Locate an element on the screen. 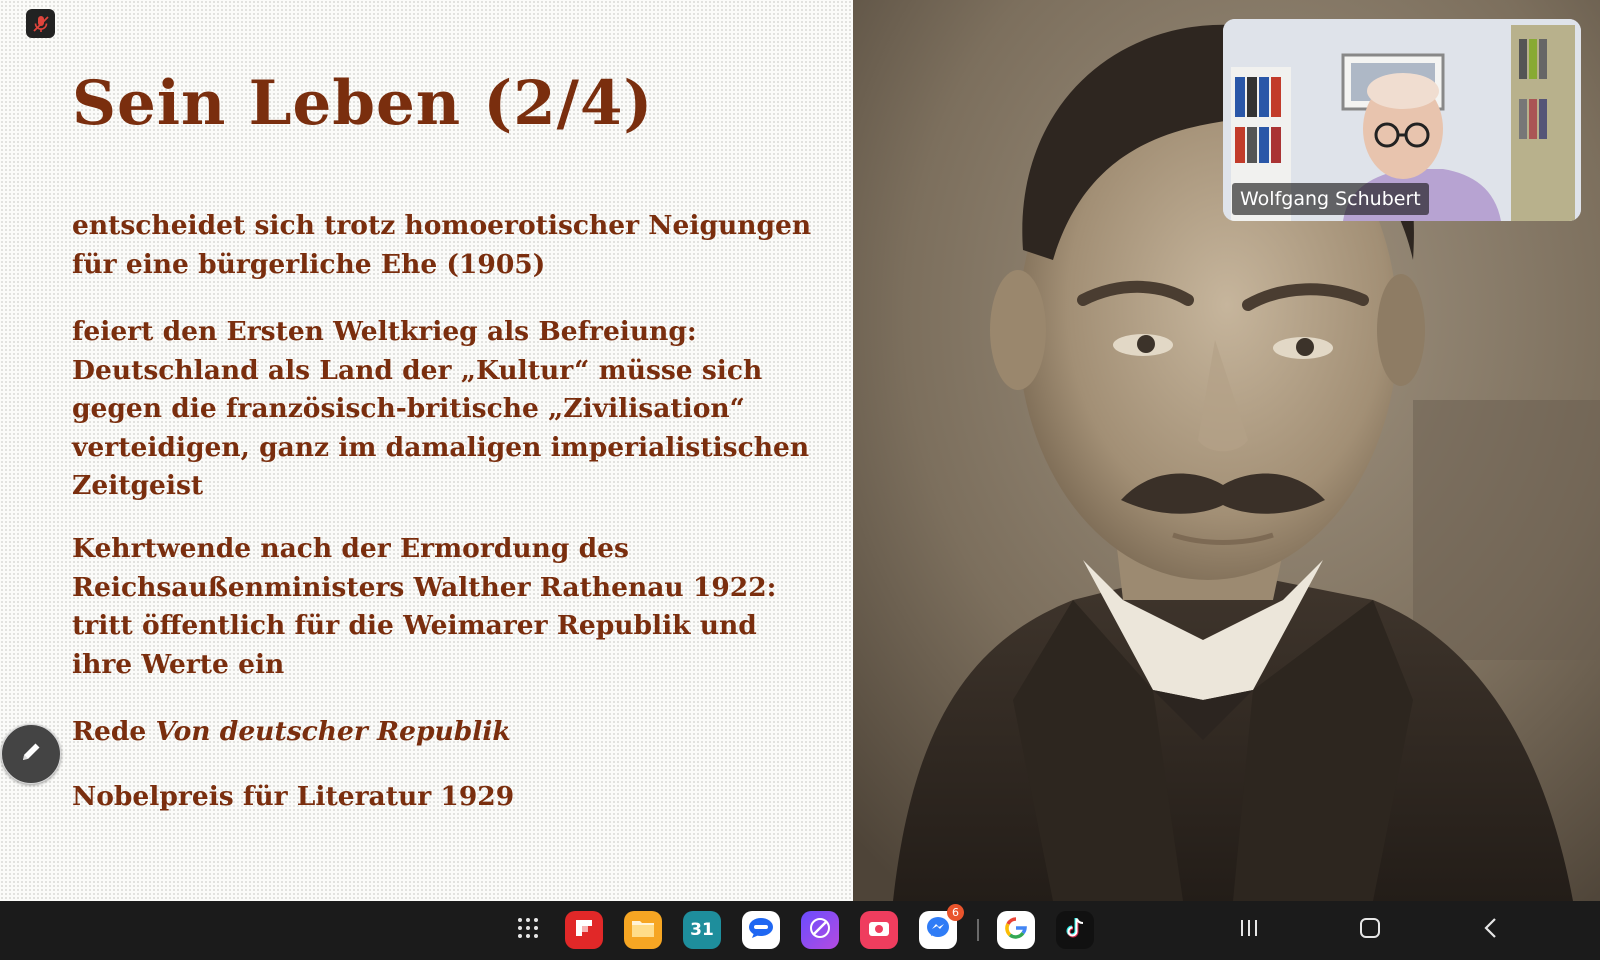 This screenshot has width=1600, height=960. google-app-button is located at coordinates (1016, 930).